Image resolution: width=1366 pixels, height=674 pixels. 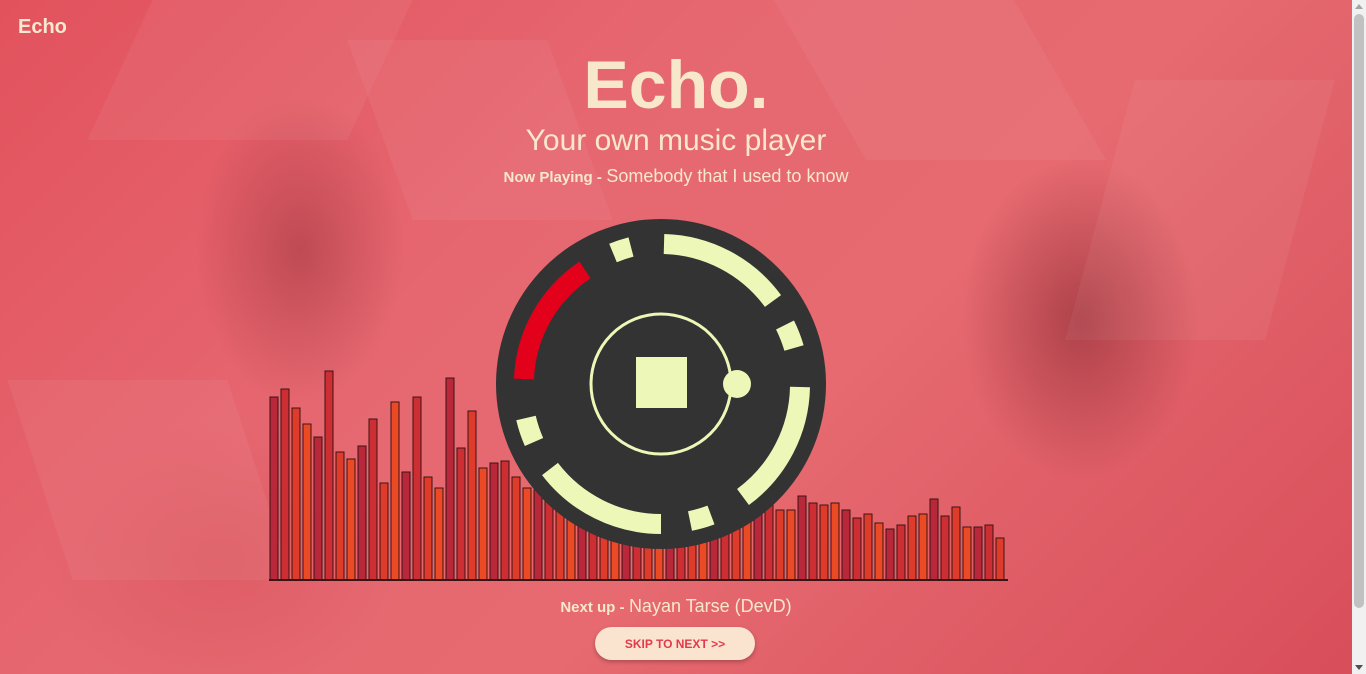 What do you see at coordinates (675, 643) in the screenshot?
I see `skip-to-next-button: SKIP TO NEXT >>` at bounding box center [675, 643].